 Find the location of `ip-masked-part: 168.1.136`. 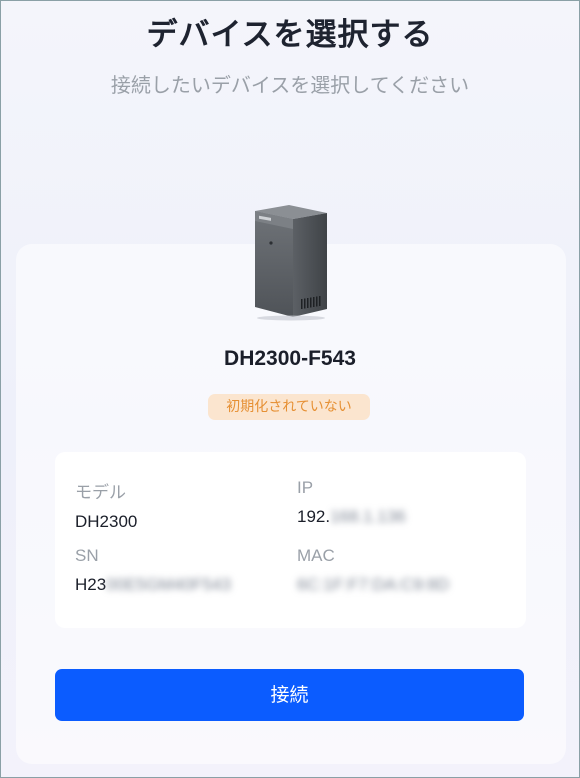

ip-masked-part: 168.1.136 is located at coordinates (368, 516).